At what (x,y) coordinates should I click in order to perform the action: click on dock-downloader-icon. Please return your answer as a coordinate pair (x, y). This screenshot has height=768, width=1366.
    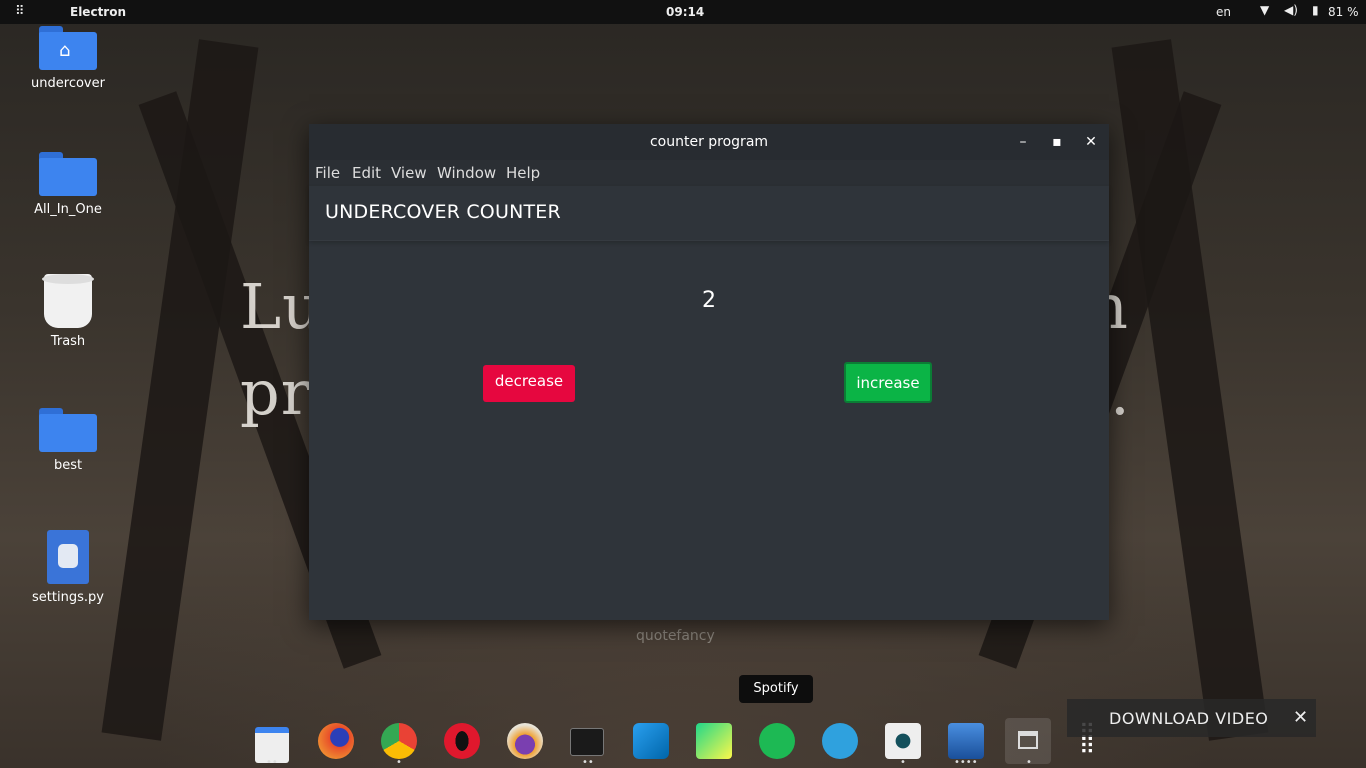
    Looking at the image, I should click on (966, 741).